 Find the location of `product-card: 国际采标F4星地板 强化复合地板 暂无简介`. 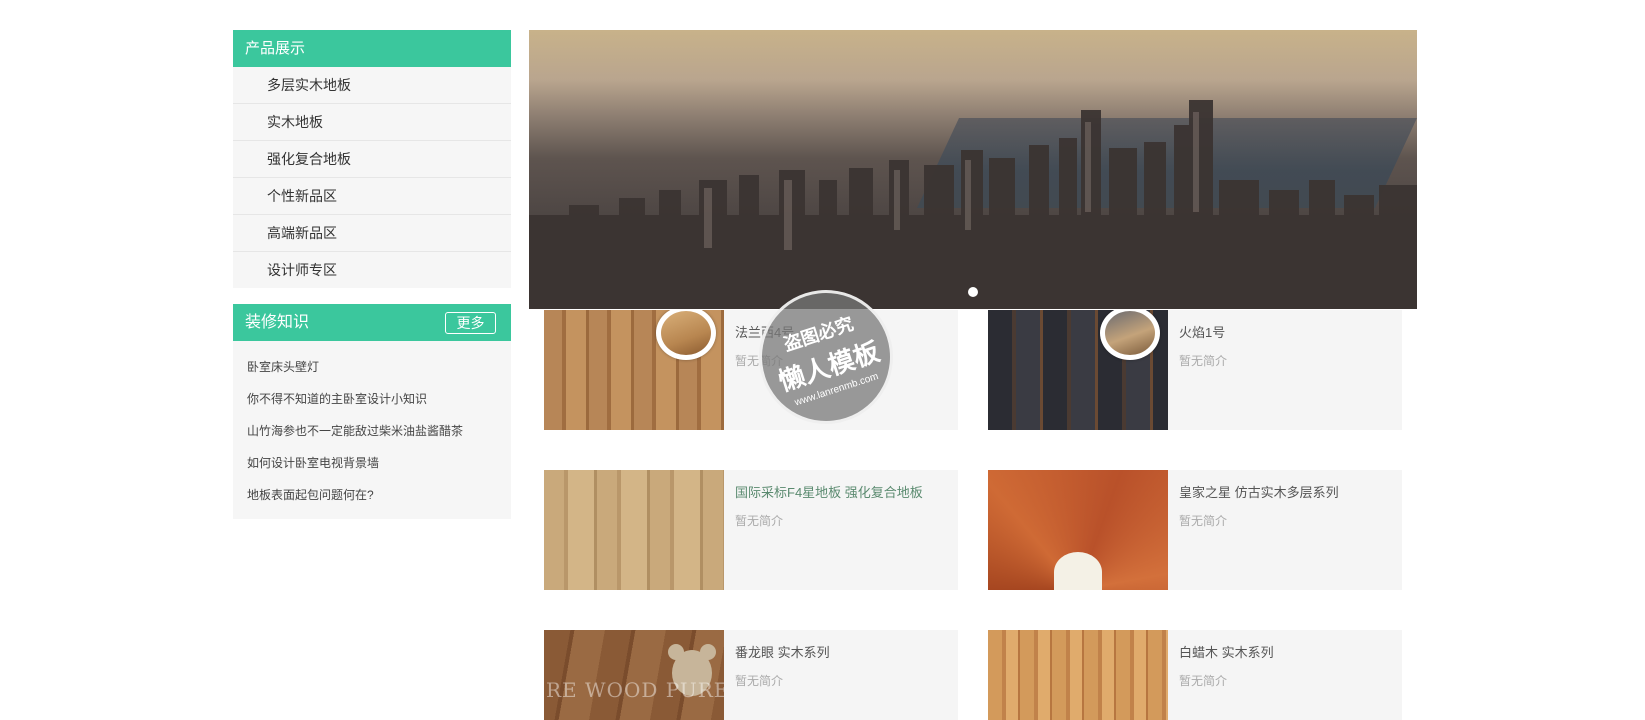

product-card: 国际采标F4星地板 强化复合地板 暂无简介 is located at coordinates (751, 530).